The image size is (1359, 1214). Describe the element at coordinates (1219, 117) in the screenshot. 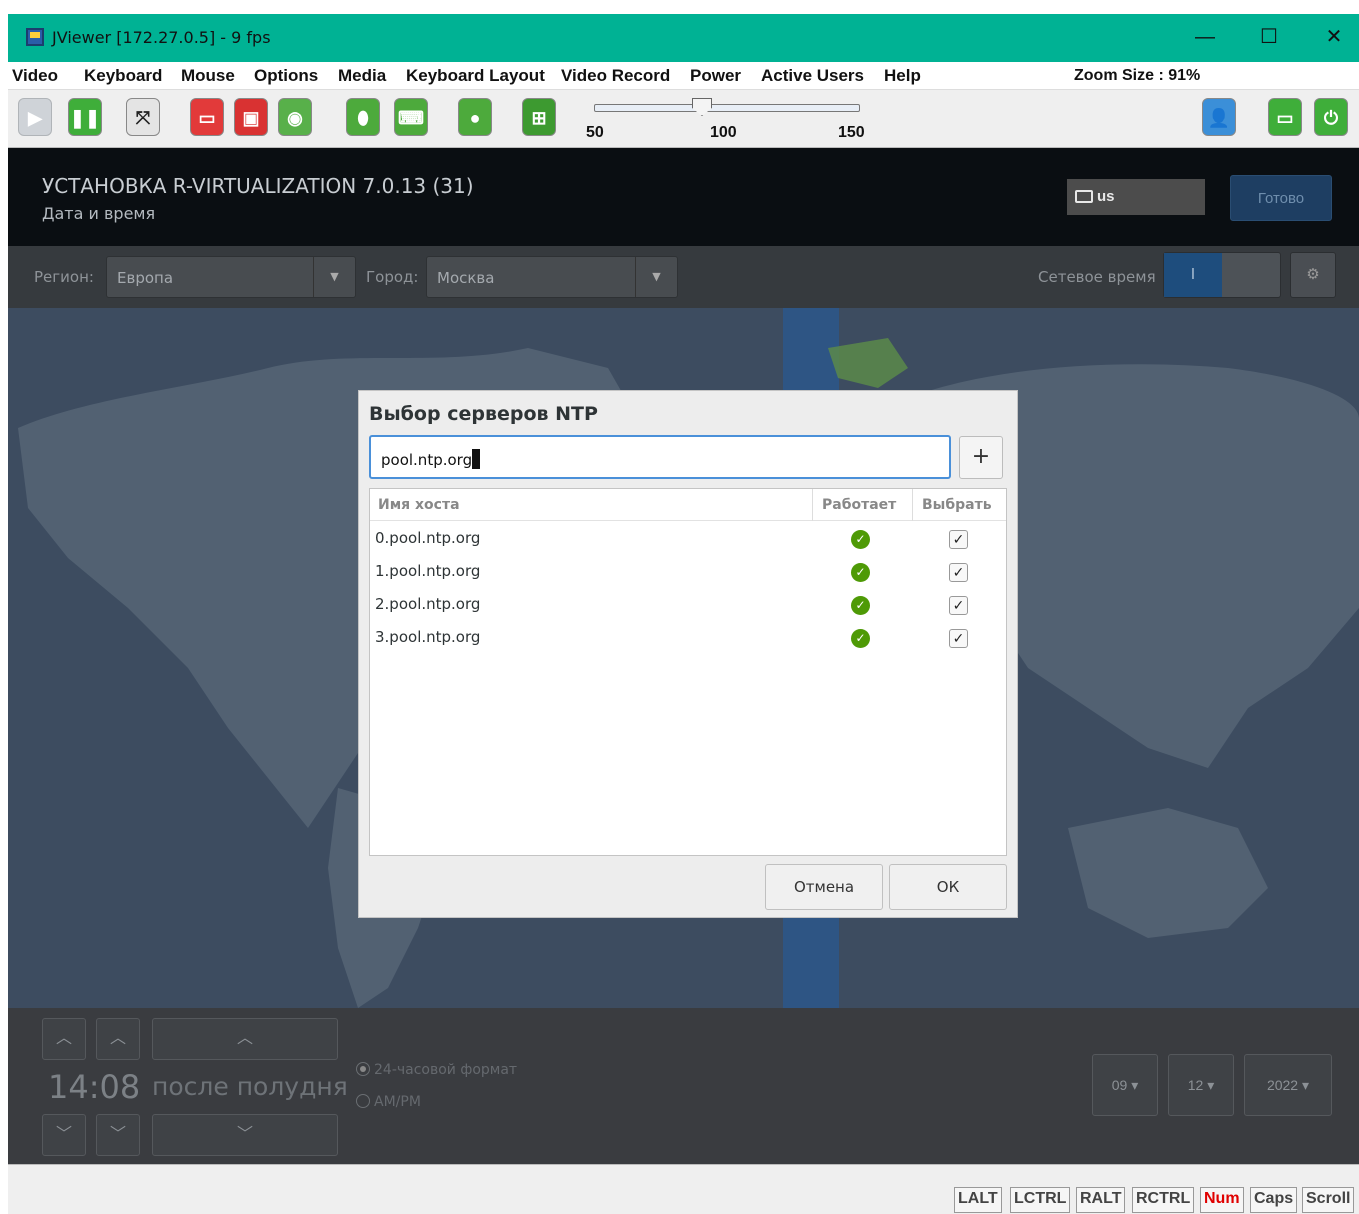

I see `user-icon: 👤` at that location.